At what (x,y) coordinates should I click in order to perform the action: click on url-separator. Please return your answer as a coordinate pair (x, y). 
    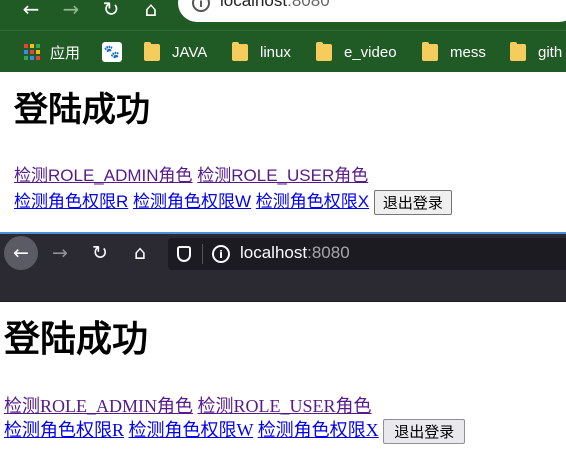
    Looking at the image, I should click on (202, 254).